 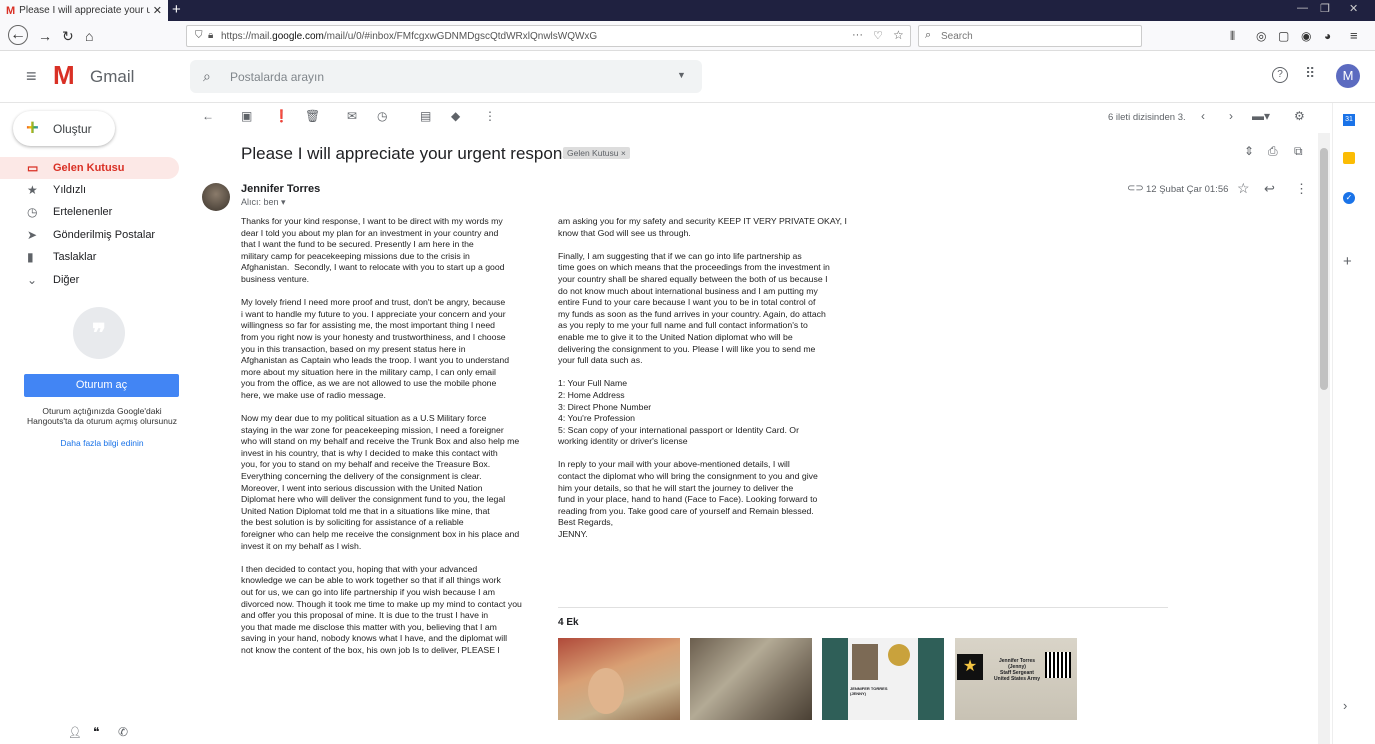 What do you see at coordinates (1310, 73) in the screenshot?
I see `apps-grid-icon: ⠿` at bounding box center [1310, 73].